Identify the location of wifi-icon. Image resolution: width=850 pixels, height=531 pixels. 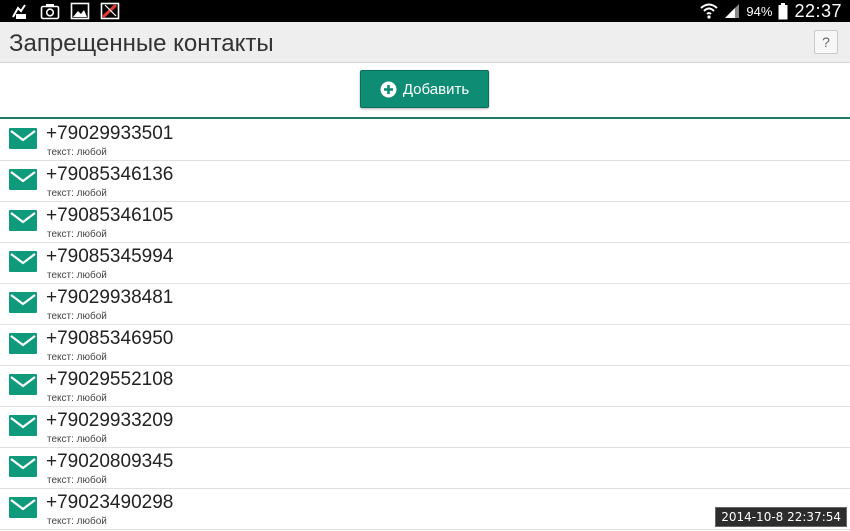
(709, 11).